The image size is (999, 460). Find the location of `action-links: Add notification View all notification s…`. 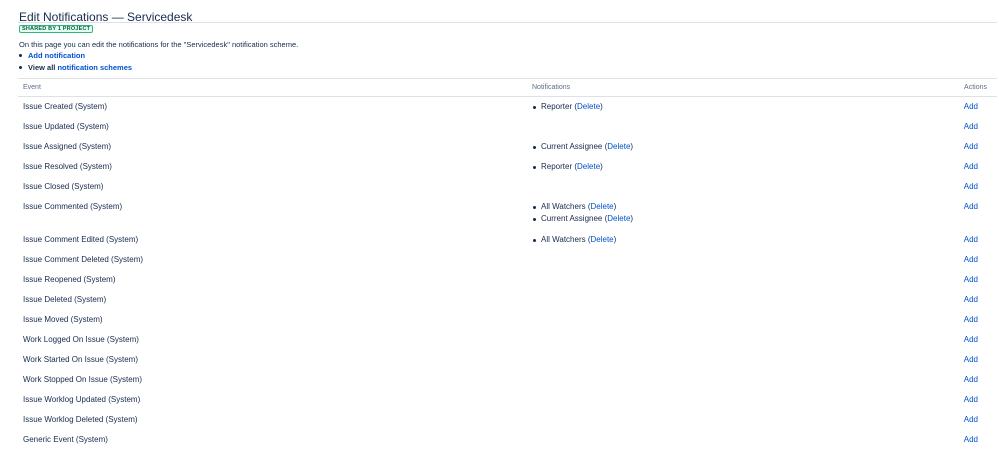

action-links: Add notification View all notification s… is located at coordinates (75, 62).